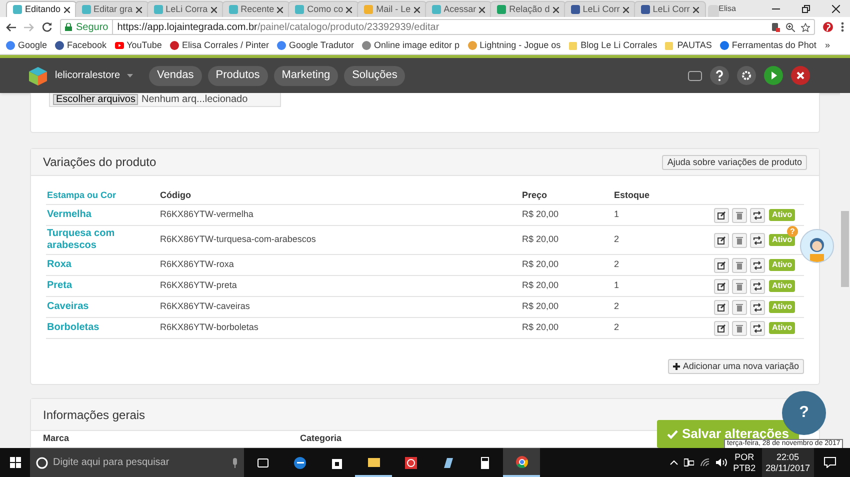  What do you see at coordinates (788, 462) in the screenshot?
I see `taskbar-clock: 22:05 28/11/2017` at bounding box center [788, 462].